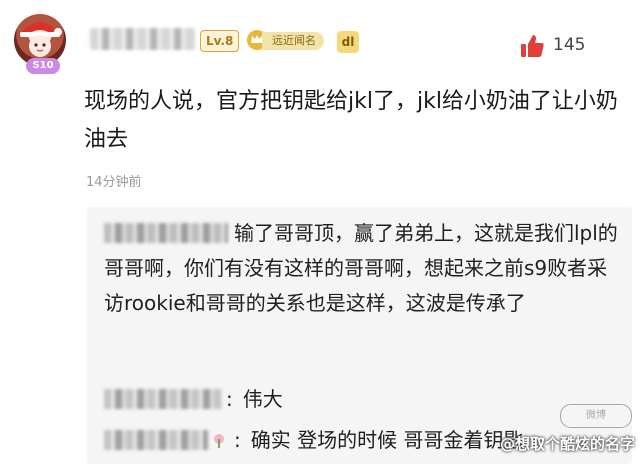 The height and width of the screenshot is (464, 641). I want to click on fan-badge: dl, so click(348, 42).